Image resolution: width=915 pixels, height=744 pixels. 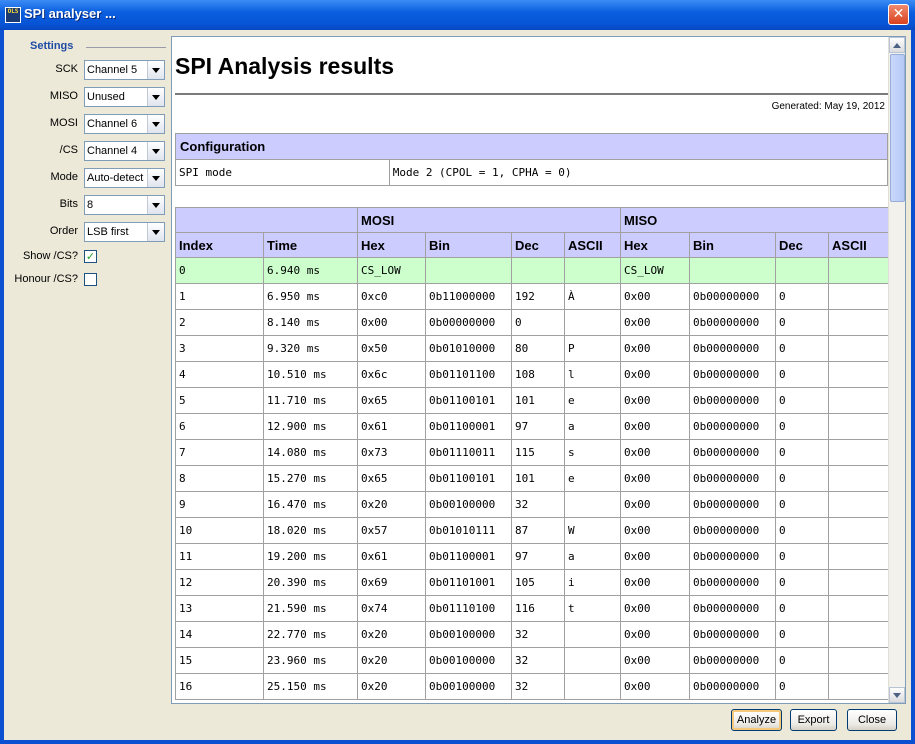 What do you see at coordinates (124, 124) in the screenshot?
I see `mosi-select: Channel 6` at bounding box center [124, 124].